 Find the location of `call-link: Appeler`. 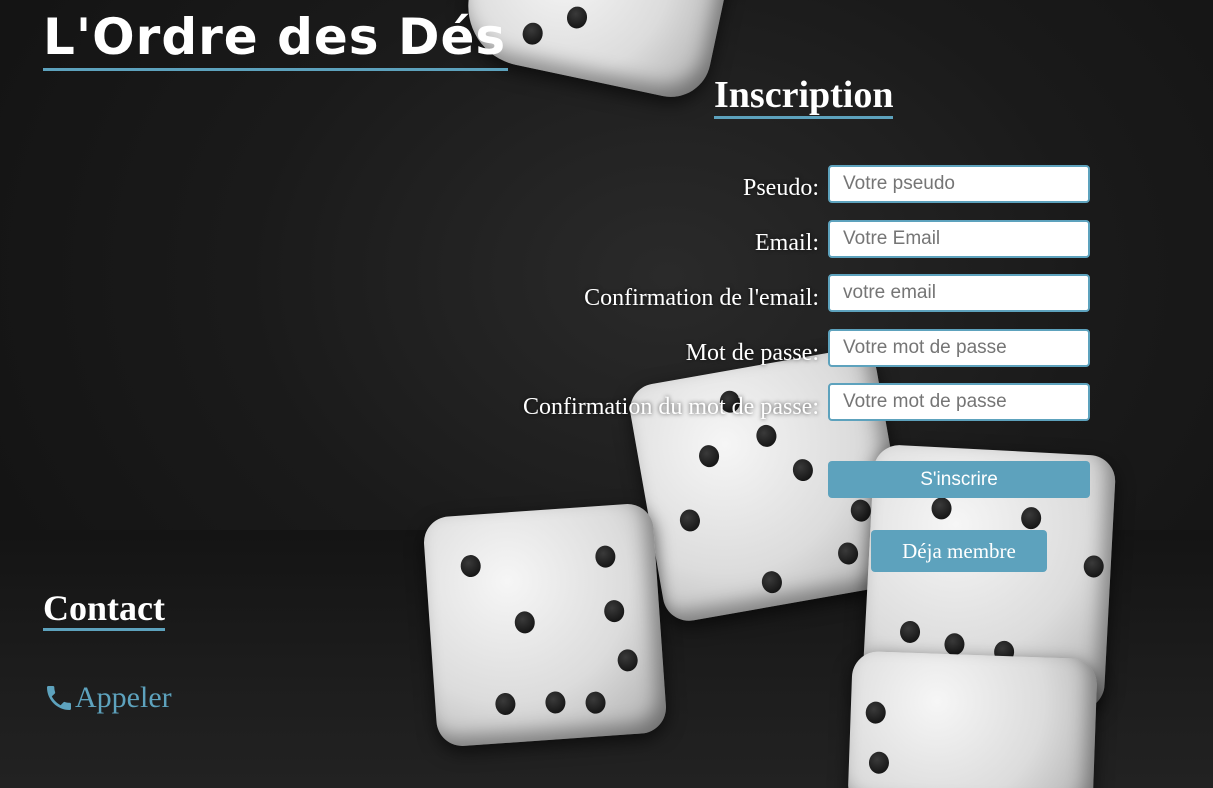

call-link: Appeler is located at coordinates (107, 698).